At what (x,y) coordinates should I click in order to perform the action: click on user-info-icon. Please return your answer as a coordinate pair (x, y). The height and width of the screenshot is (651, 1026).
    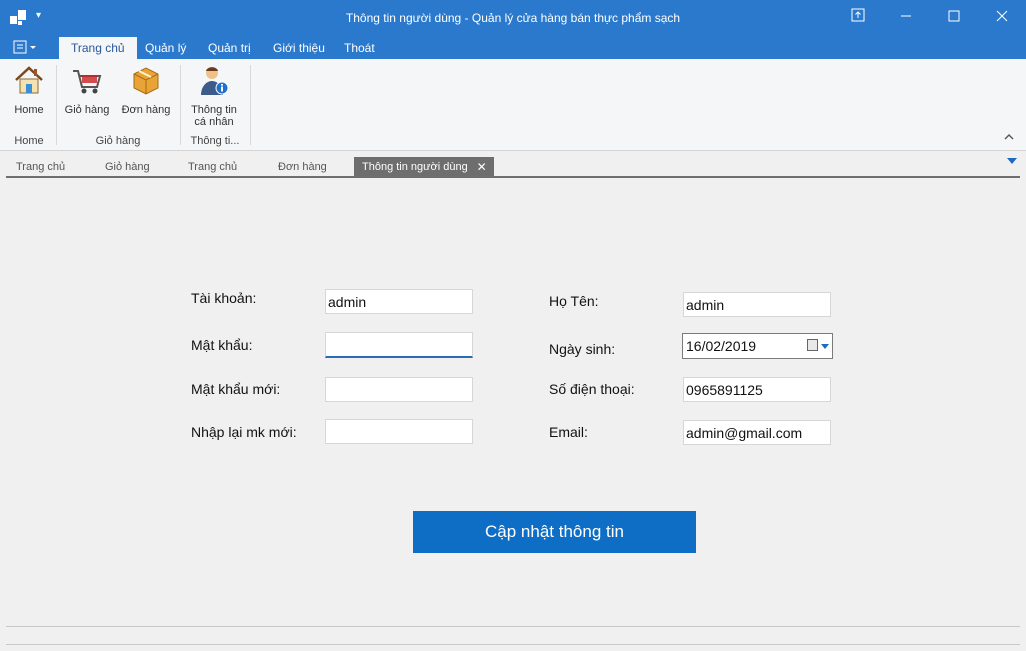
    Looking at the image, I should click on (215, 81).